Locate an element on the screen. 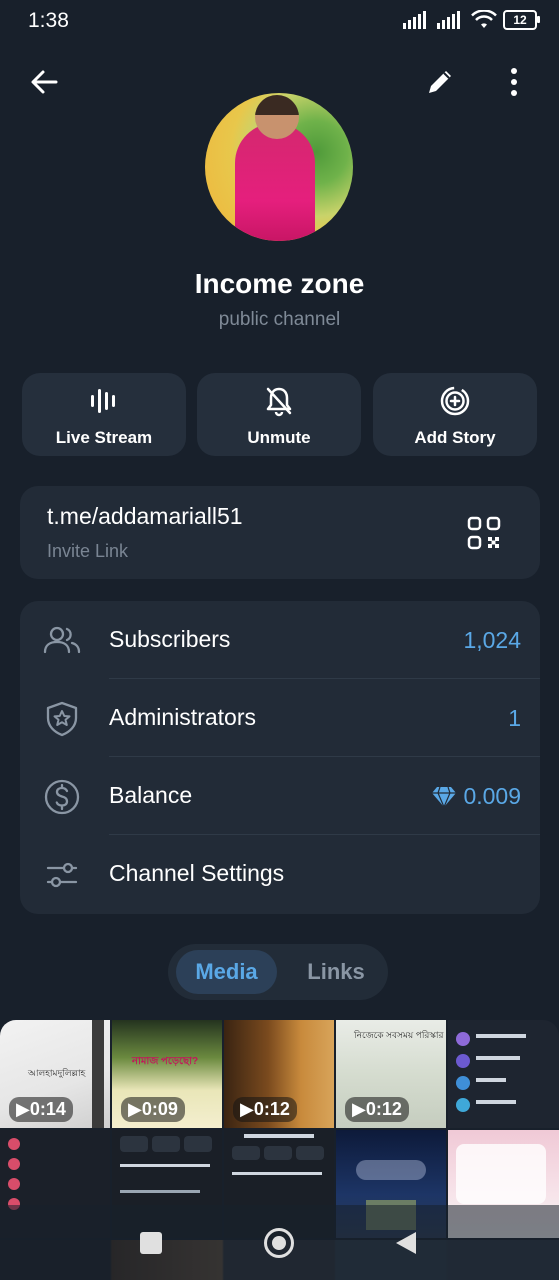  media-thumb: আলহামদুলিল্লাহ ▶0:14 is located at coordinates (55, 1074).